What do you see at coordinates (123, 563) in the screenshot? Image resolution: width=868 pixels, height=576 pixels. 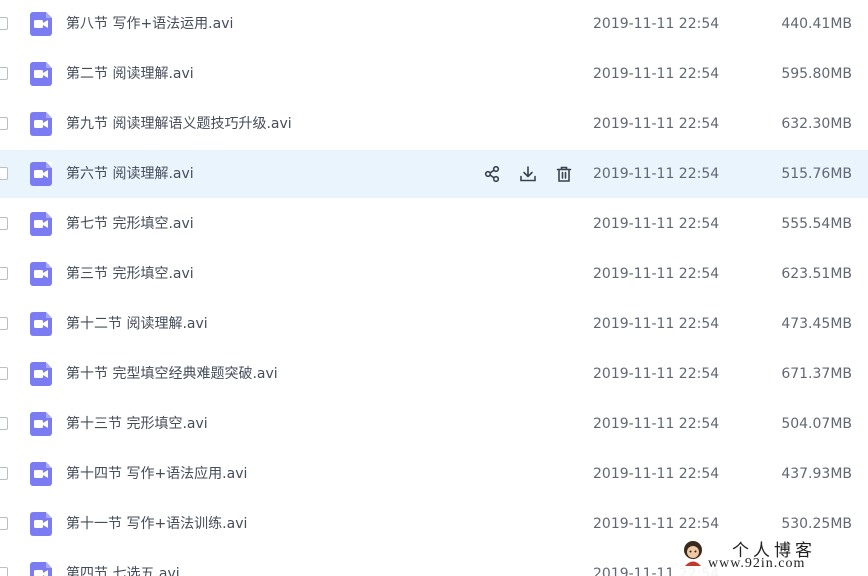 I see `file-name: 第四节 七选五.avi` at bounding box center [123, 563].